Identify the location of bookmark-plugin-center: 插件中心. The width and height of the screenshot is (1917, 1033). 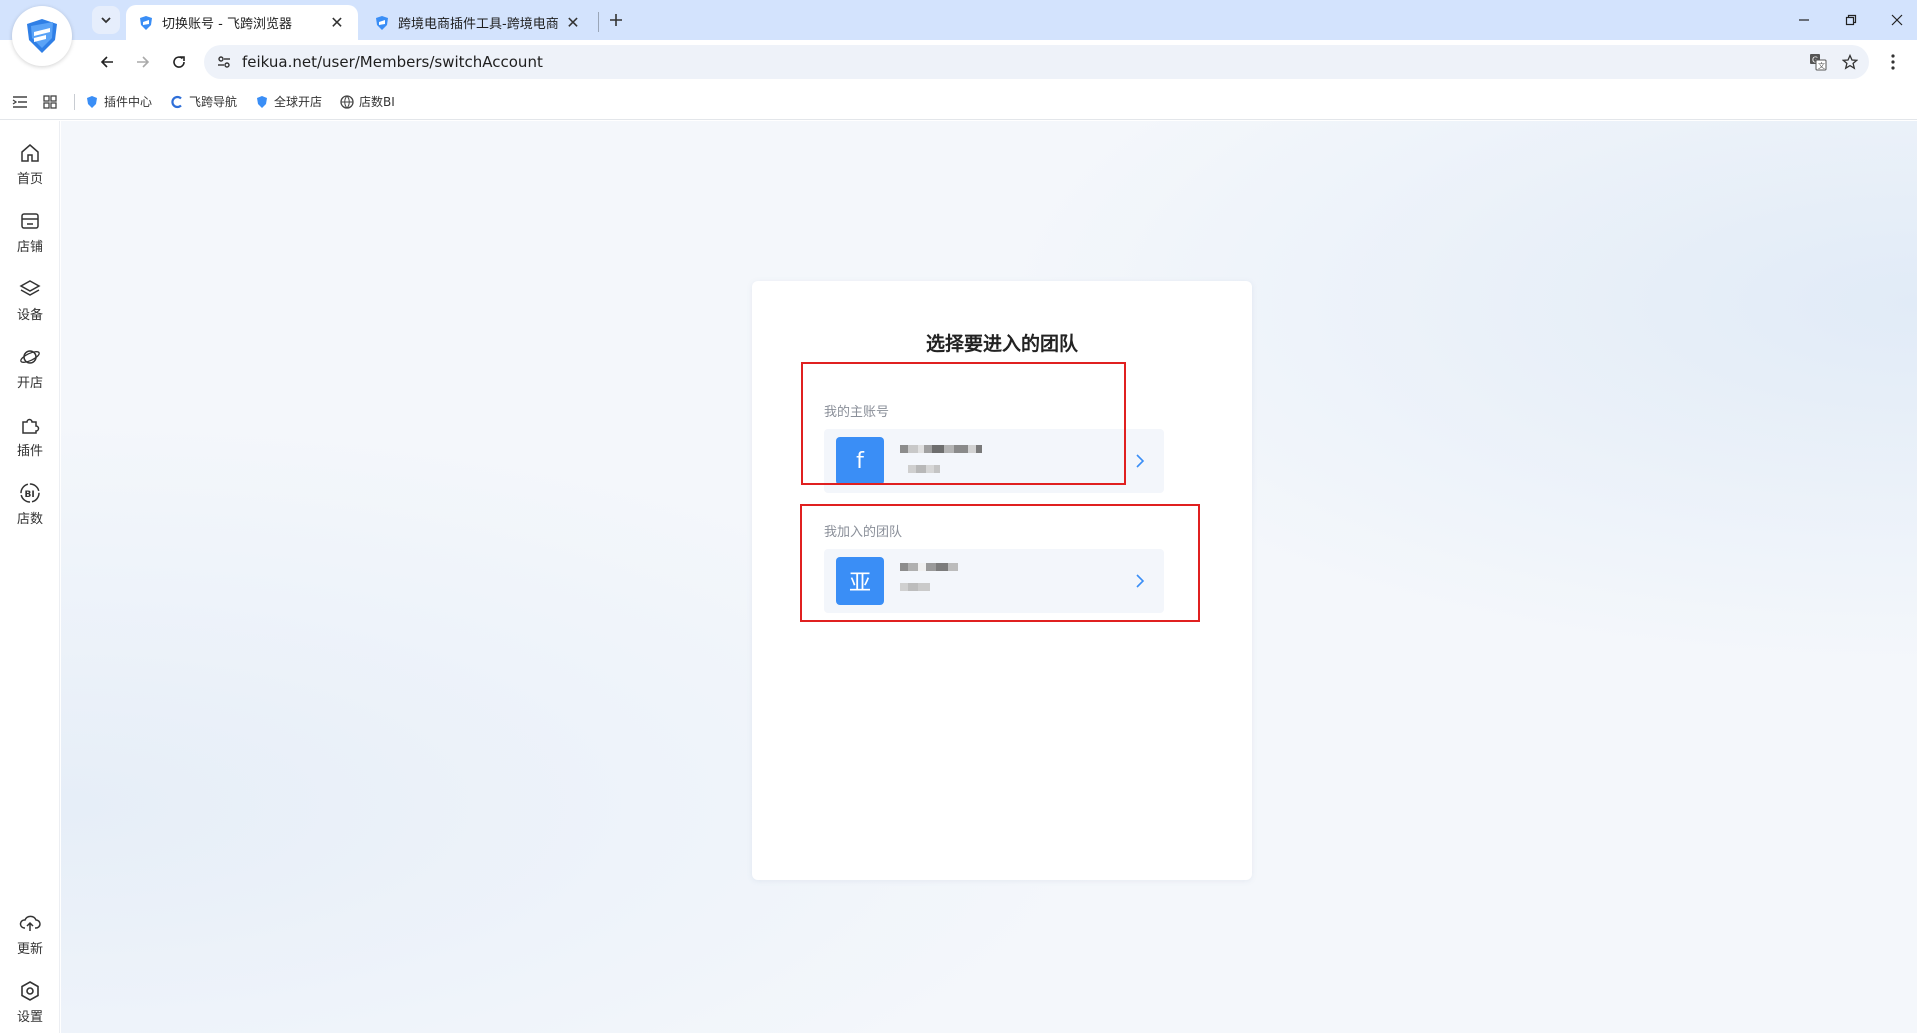
(118, 101).